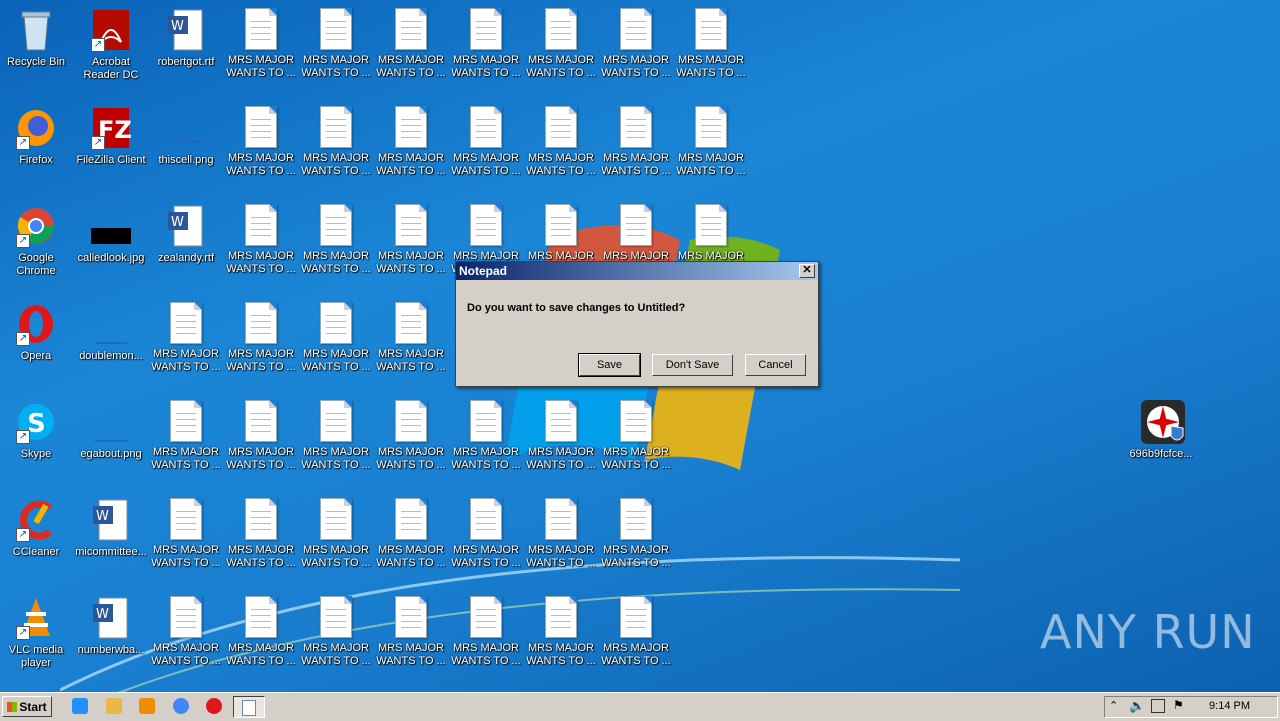 Image resolution: width=1280 pixels, height=721 pixels. Describe the element at coordinates (249, 707) in the screenshot. I see `taskbar-notepad-button` at that location.